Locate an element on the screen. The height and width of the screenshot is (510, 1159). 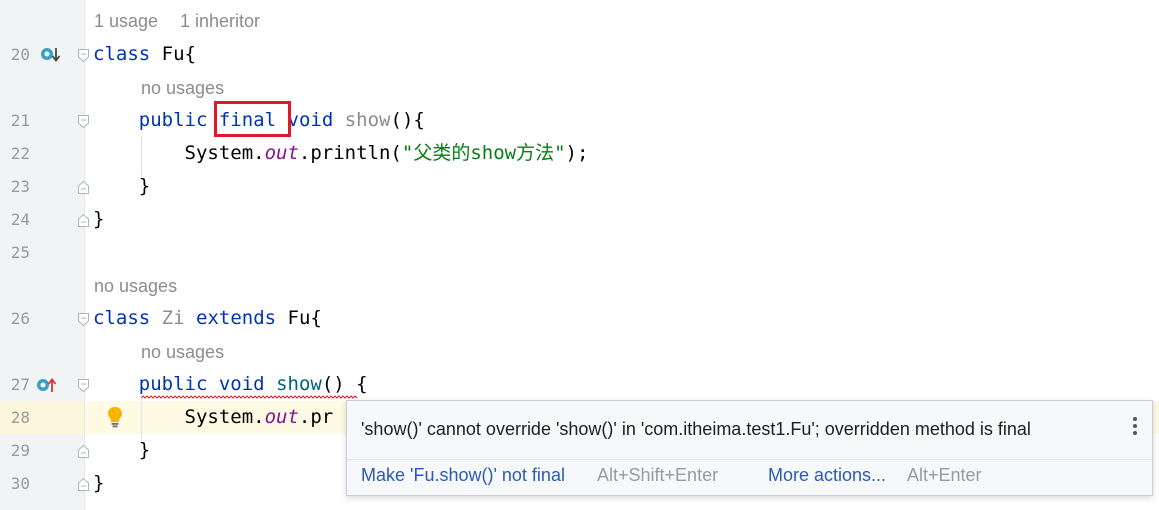
line-number: 22 is located at coordinates (20, 153).